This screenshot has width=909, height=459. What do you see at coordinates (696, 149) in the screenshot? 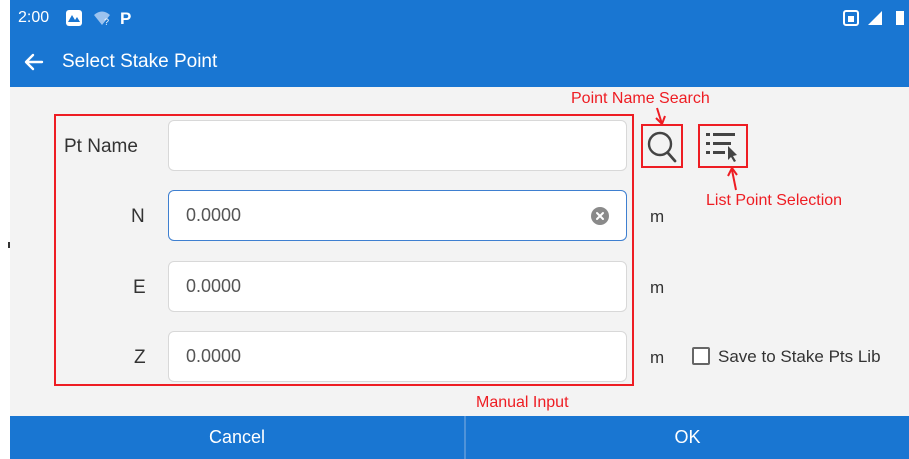
I see `annotation-arrows` at bounding box center [696, 149].